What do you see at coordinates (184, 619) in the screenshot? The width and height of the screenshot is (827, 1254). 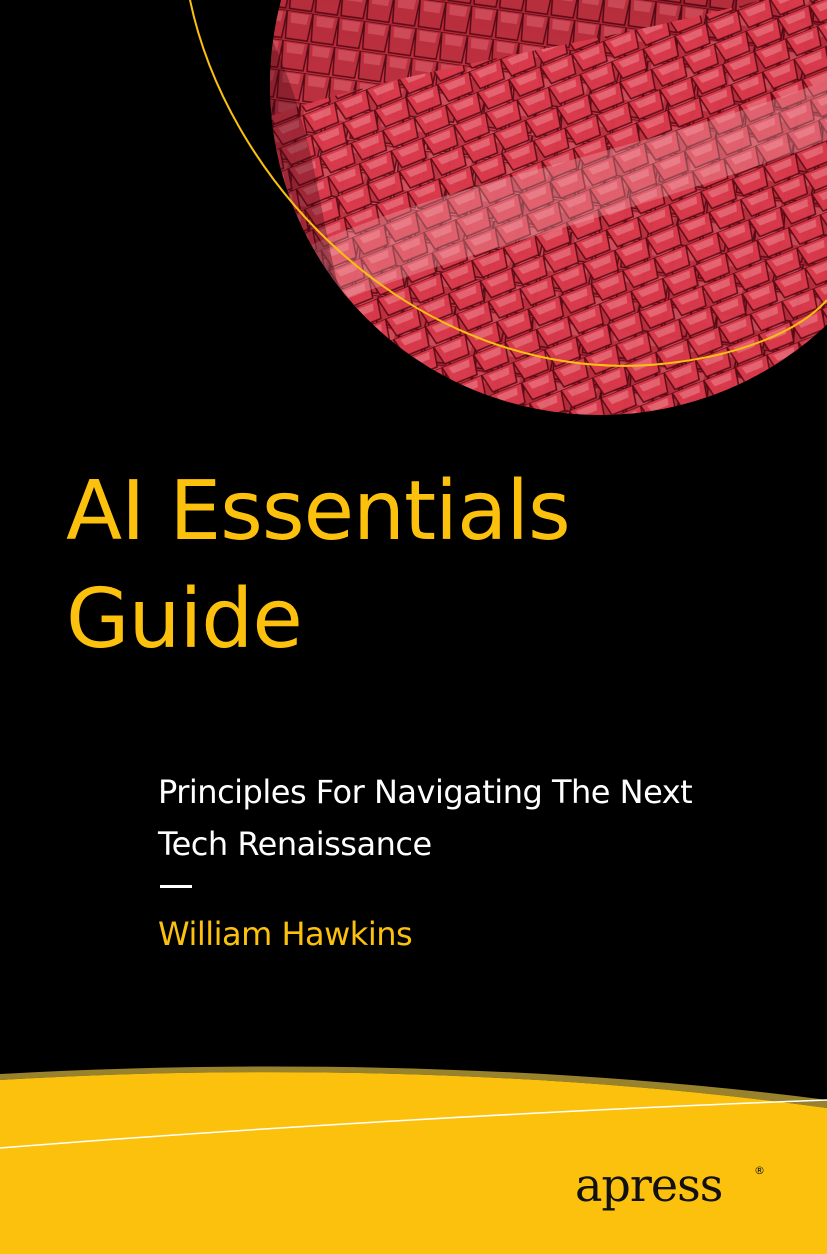 I see `title-line-2: Guide` at bounding box center [184, 619].